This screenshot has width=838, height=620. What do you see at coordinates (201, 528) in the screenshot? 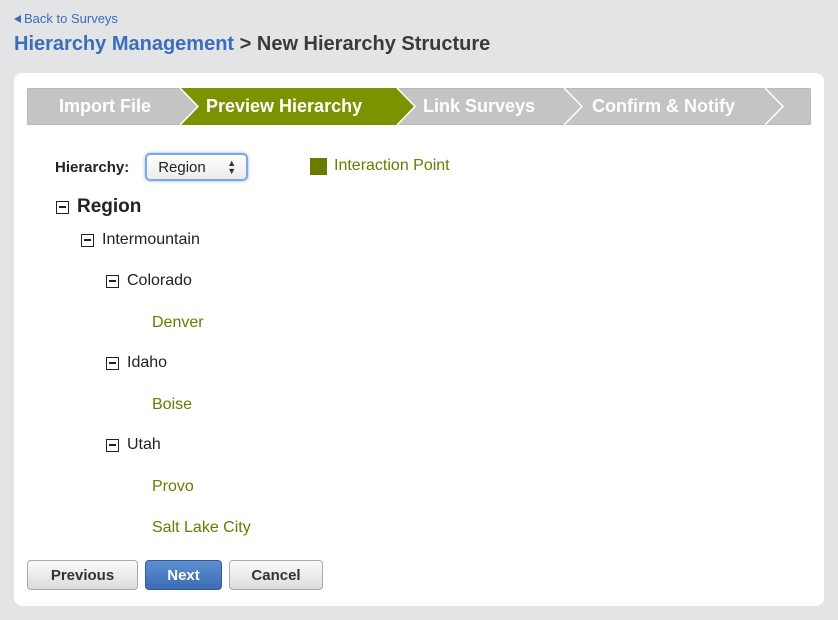
I see `tree-leaf-city: Salt Lake City` at bounding box center [201, 528].